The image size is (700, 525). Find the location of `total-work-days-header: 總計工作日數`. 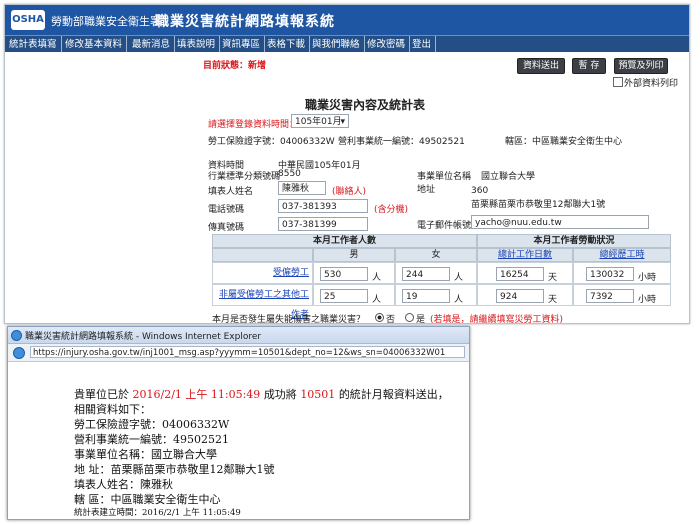

total-work-days-header: 總計工作日數 is located at coordinates (525, 255).